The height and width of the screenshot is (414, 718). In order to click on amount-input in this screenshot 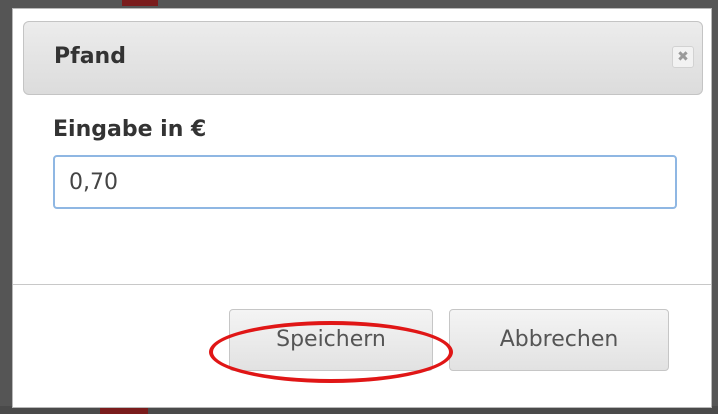, I will do `click(365, 182)`.